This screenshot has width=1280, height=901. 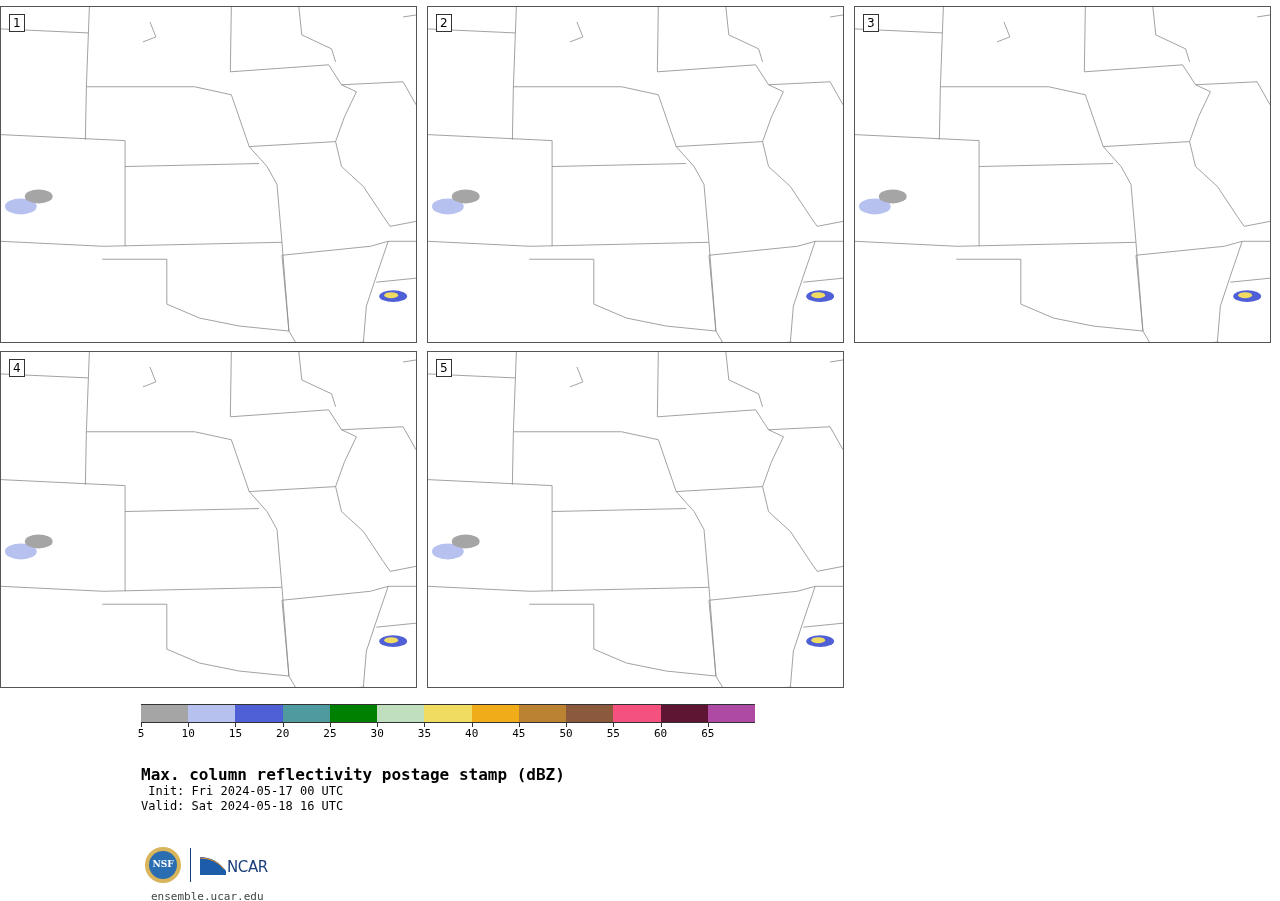 What do you see at coordinates (17, 368) in the screenshot?
I see `panel-number: 4` at bounding box center [17, 368].